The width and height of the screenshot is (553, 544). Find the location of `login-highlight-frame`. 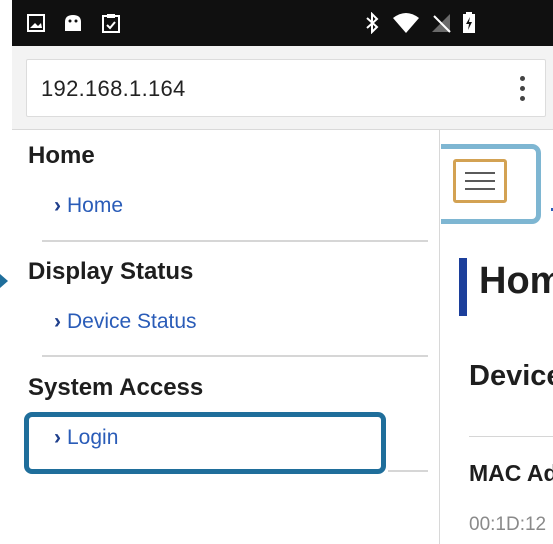

login-highlight-frame is located at coordinates (205, 443).